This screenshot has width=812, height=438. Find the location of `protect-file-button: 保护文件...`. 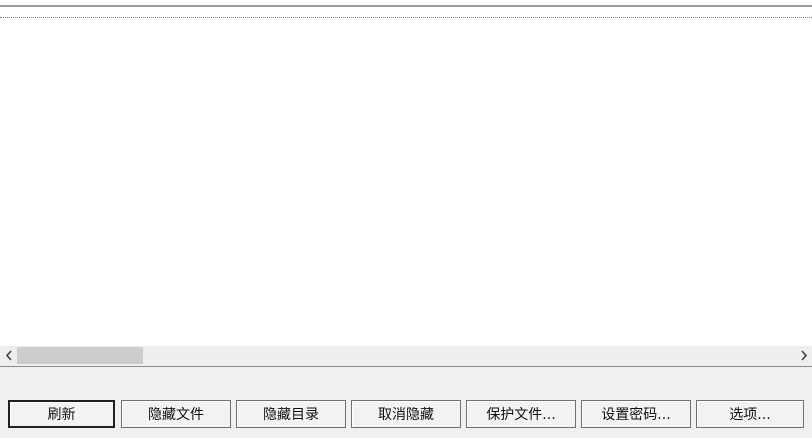

protect-file-button: 保护文件... is located at coordinates (521, 414).